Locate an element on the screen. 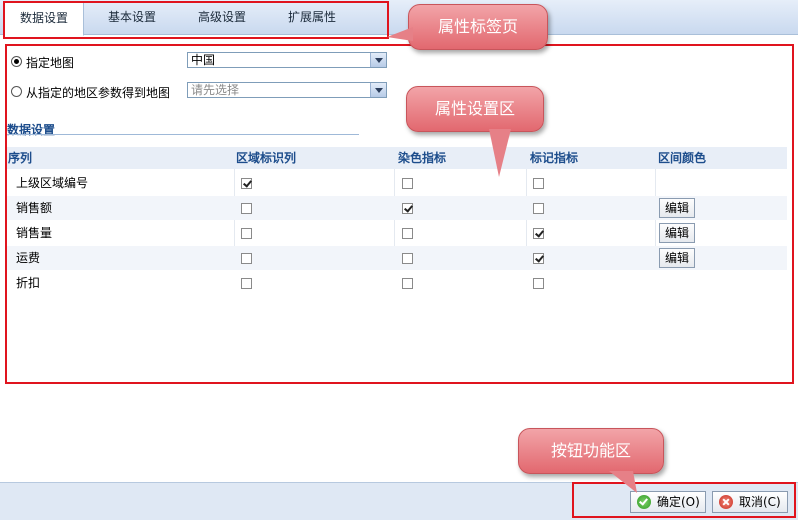  ok-button: 确定(O) is located at coordinates (668, 502).